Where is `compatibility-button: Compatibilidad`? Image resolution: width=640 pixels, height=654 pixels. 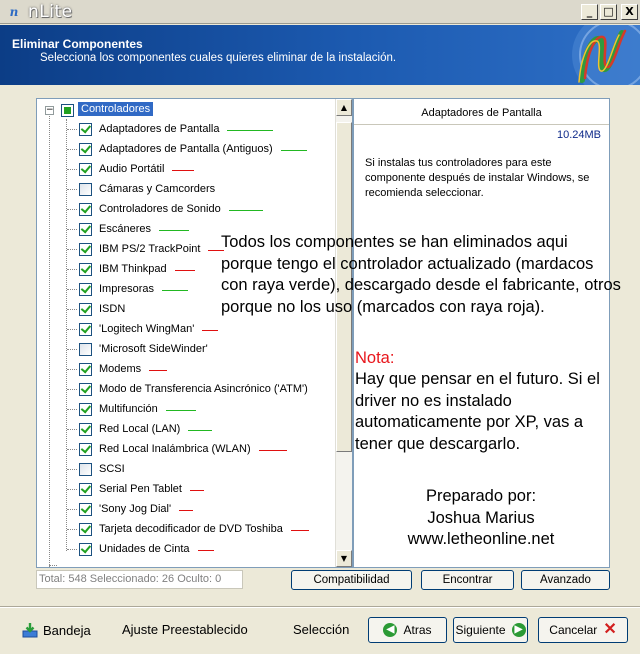
compatibility-button: Compatibilidad is located at coordinates (351, 580).